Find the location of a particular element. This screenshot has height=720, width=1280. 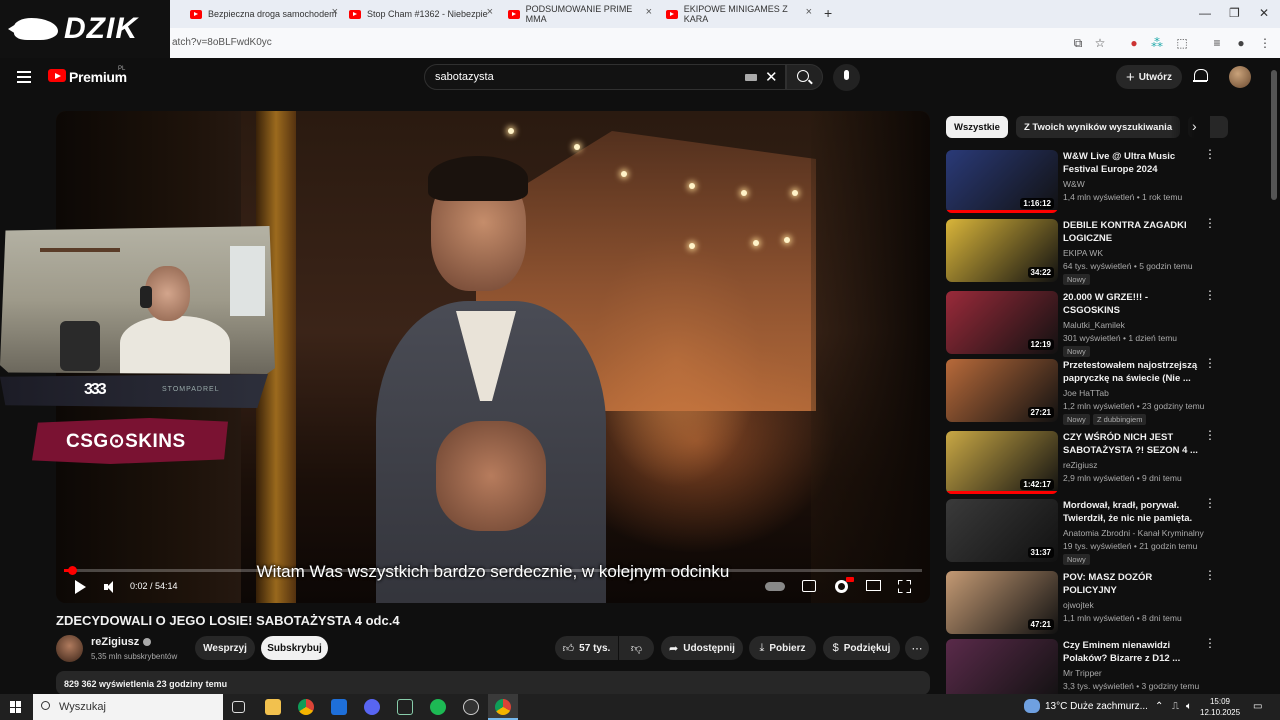

system-clock: 15:09 12.10.2025 is located at coordinates (1220, 707).